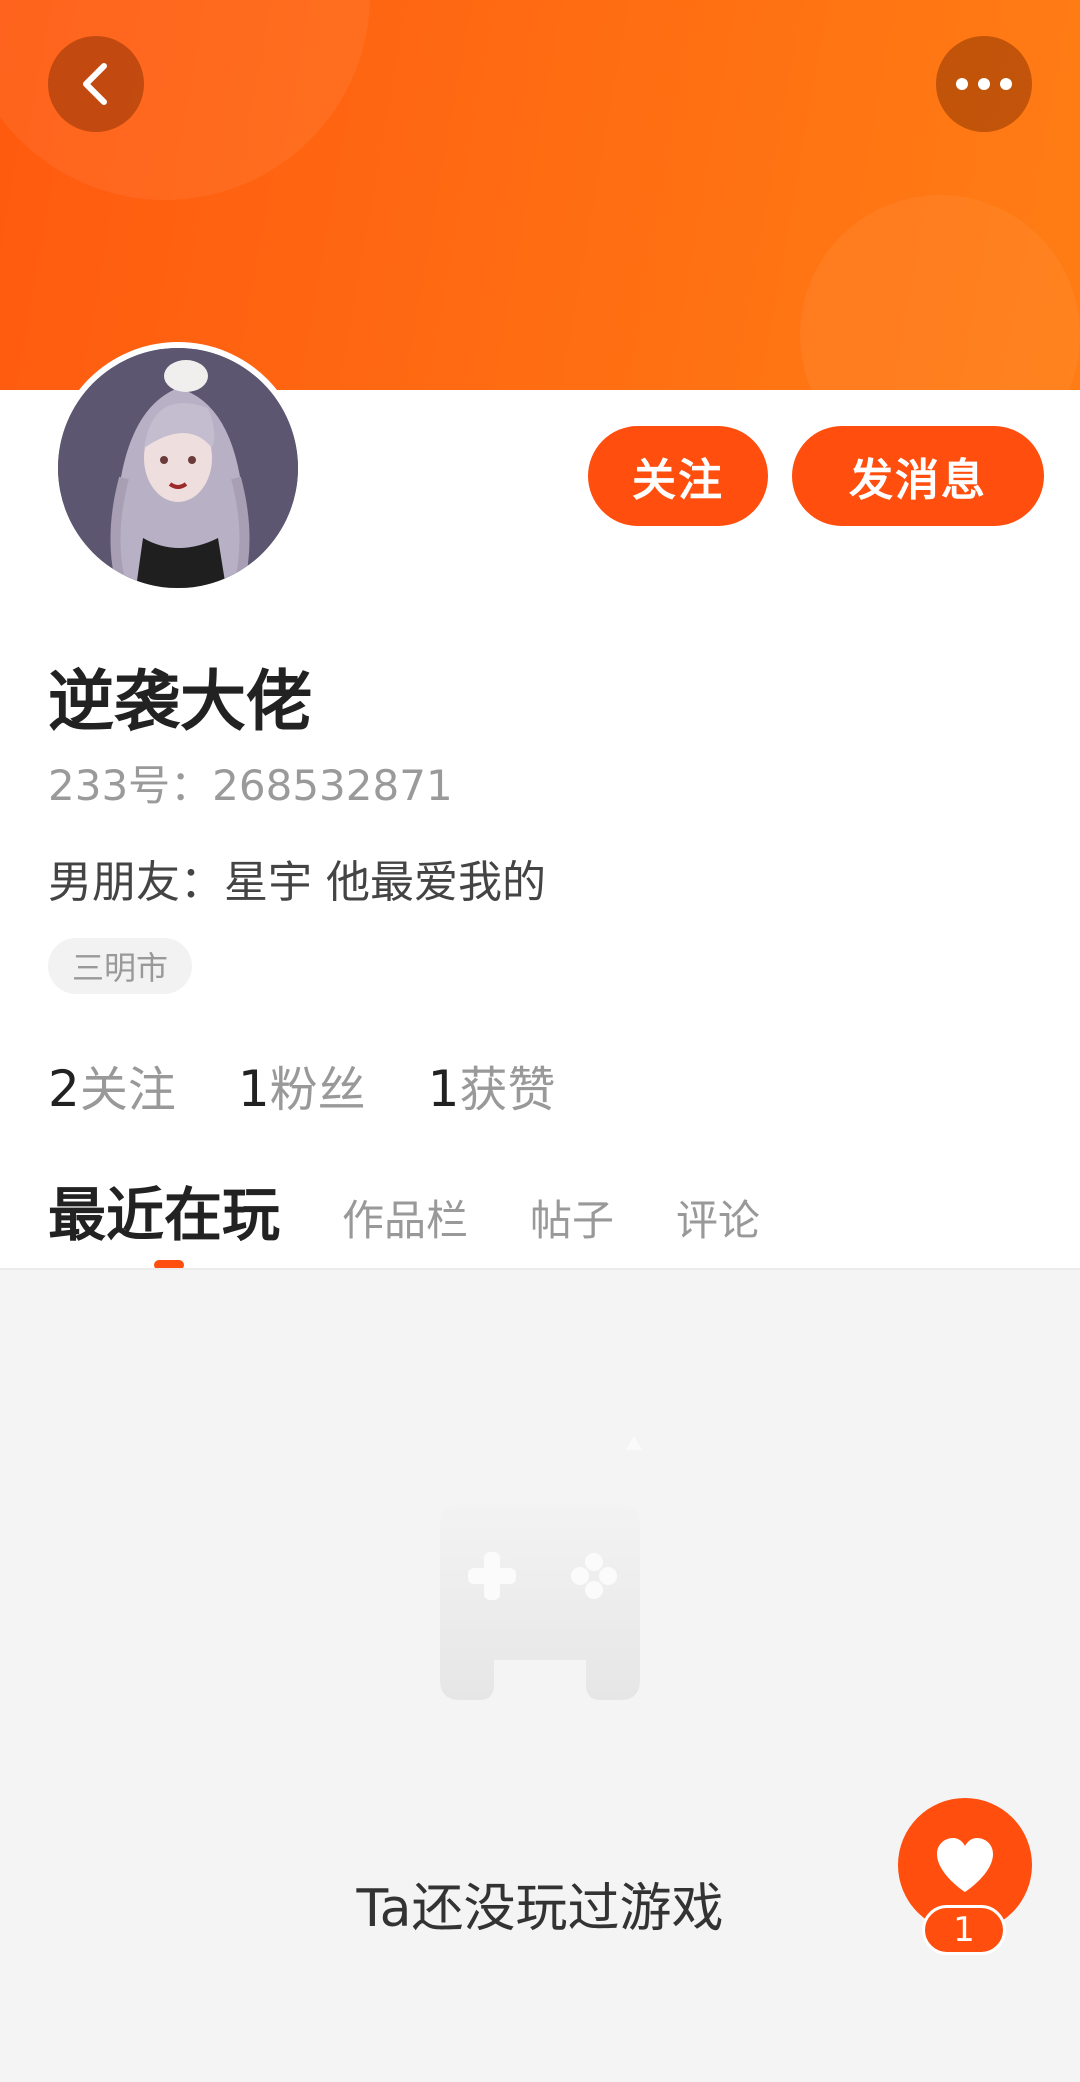 Image resolution: width=1080 pixels, height=2082 pixels. I want to click on more-button, so click(984, 84).